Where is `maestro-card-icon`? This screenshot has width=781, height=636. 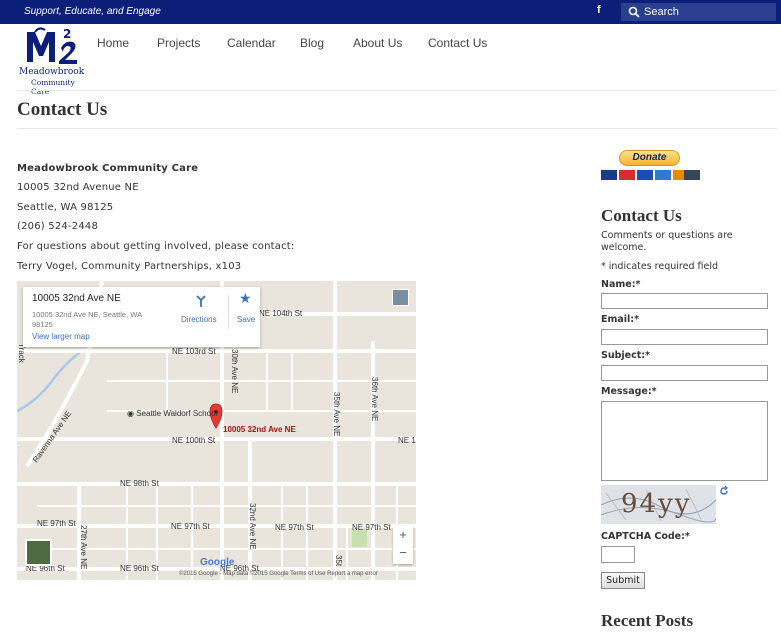
maestro-card-icon is located at coordinates (609, 175).